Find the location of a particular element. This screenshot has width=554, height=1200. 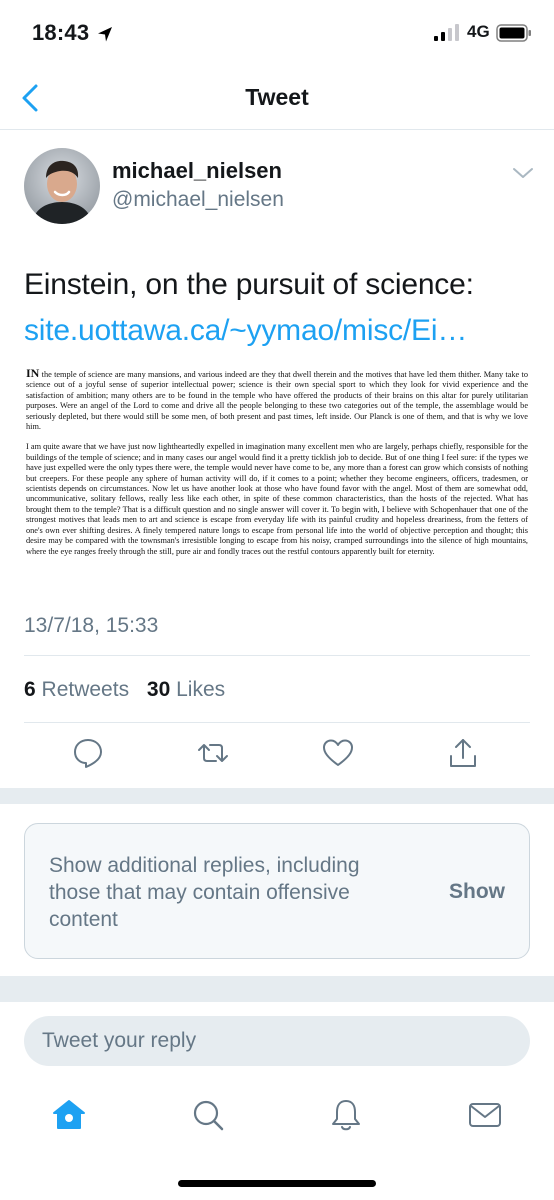

page-title: Tweet is located at coordinates (277, 97).